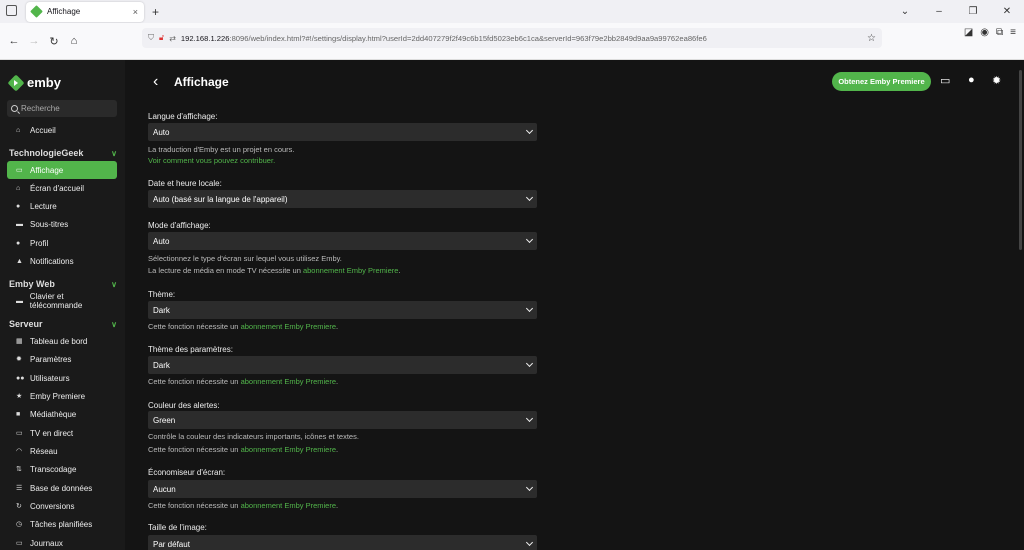 This screenshot has width=1024, height=550. Describe the element at coordinates (342, 132) in the screenshot. I see `language-select: Auto` at that location.